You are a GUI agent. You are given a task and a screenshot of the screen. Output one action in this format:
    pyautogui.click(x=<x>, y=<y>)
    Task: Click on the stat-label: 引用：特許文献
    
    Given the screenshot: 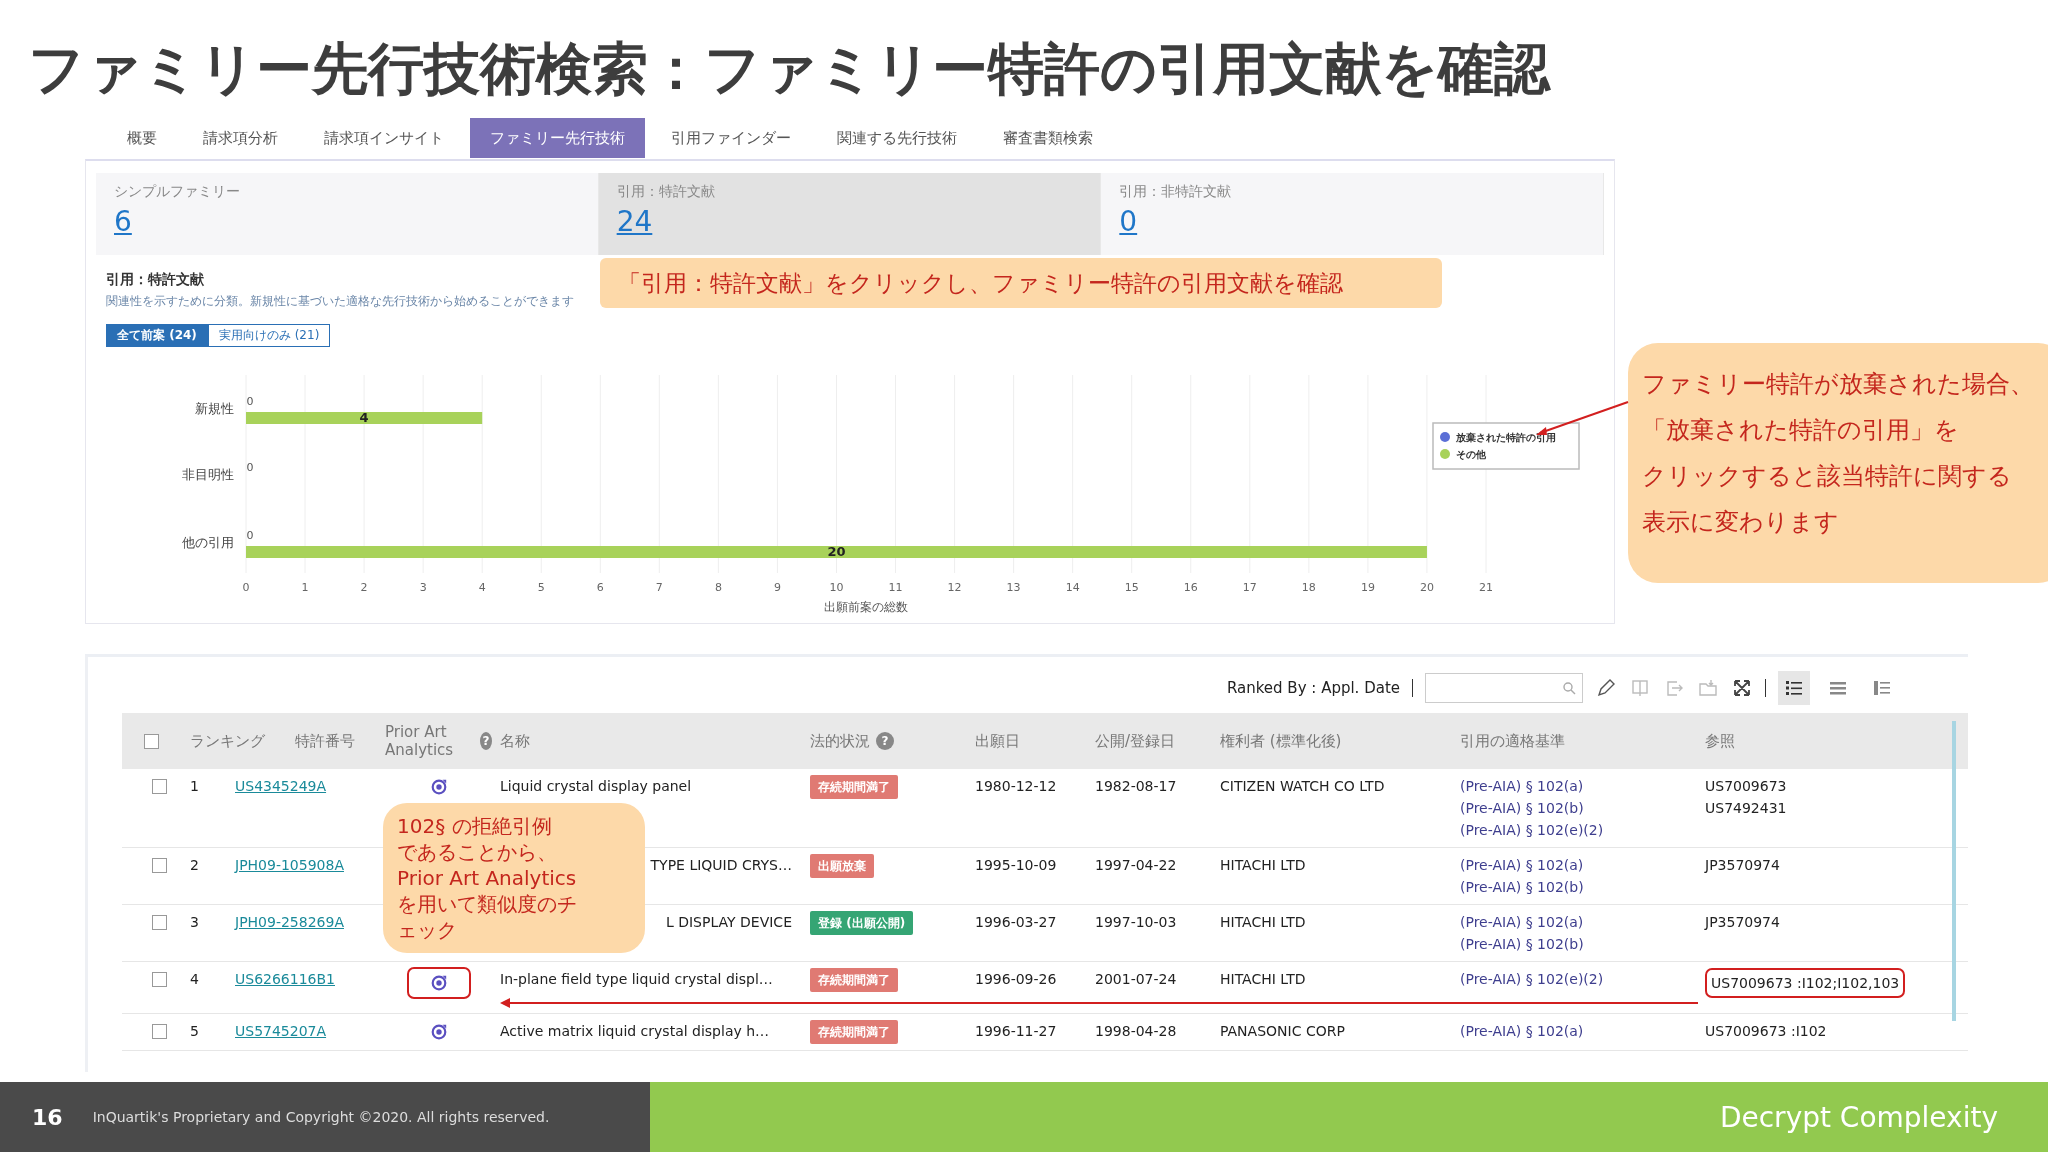 What is the action you would take?
    pyautogui.click(x=666, y=192)
    